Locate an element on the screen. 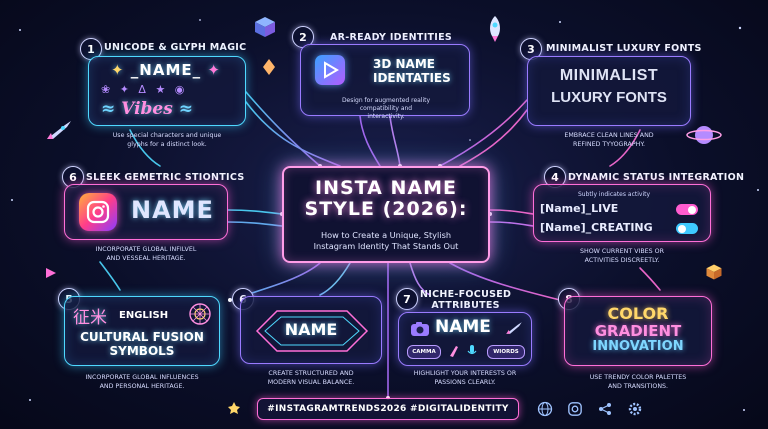 The image size is (768, 429). card-7-tag1: CAMMA is located at coordinates (424, 352).